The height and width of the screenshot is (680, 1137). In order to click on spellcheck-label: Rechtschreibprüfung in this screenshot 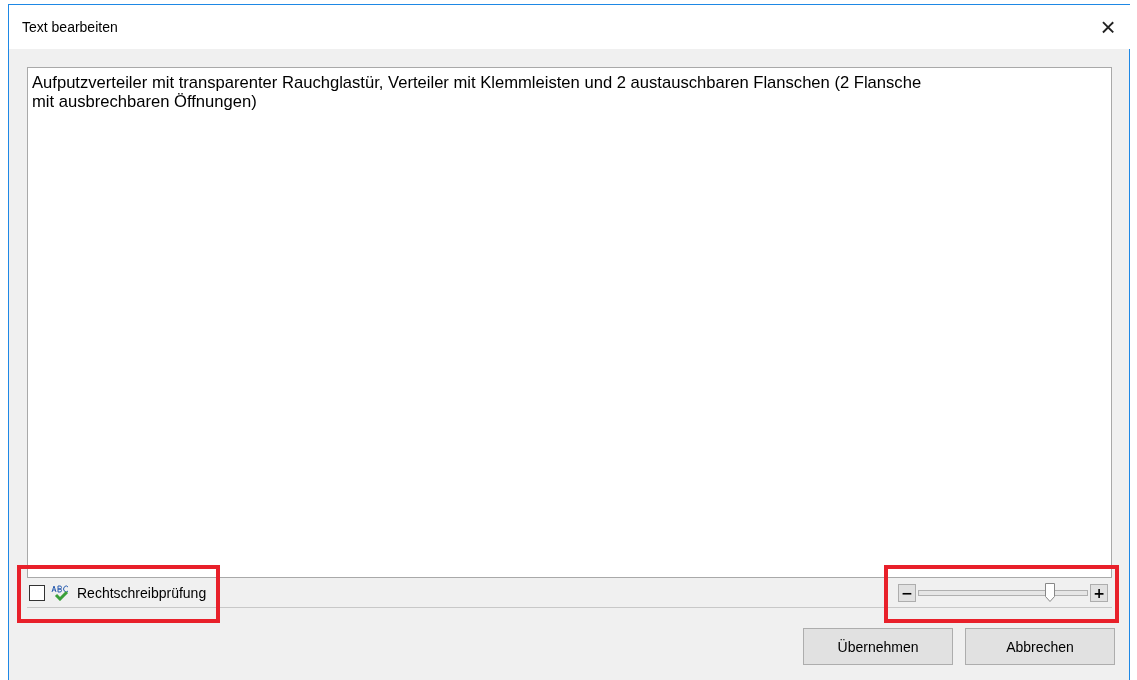, I will do `click(142, 592)`.